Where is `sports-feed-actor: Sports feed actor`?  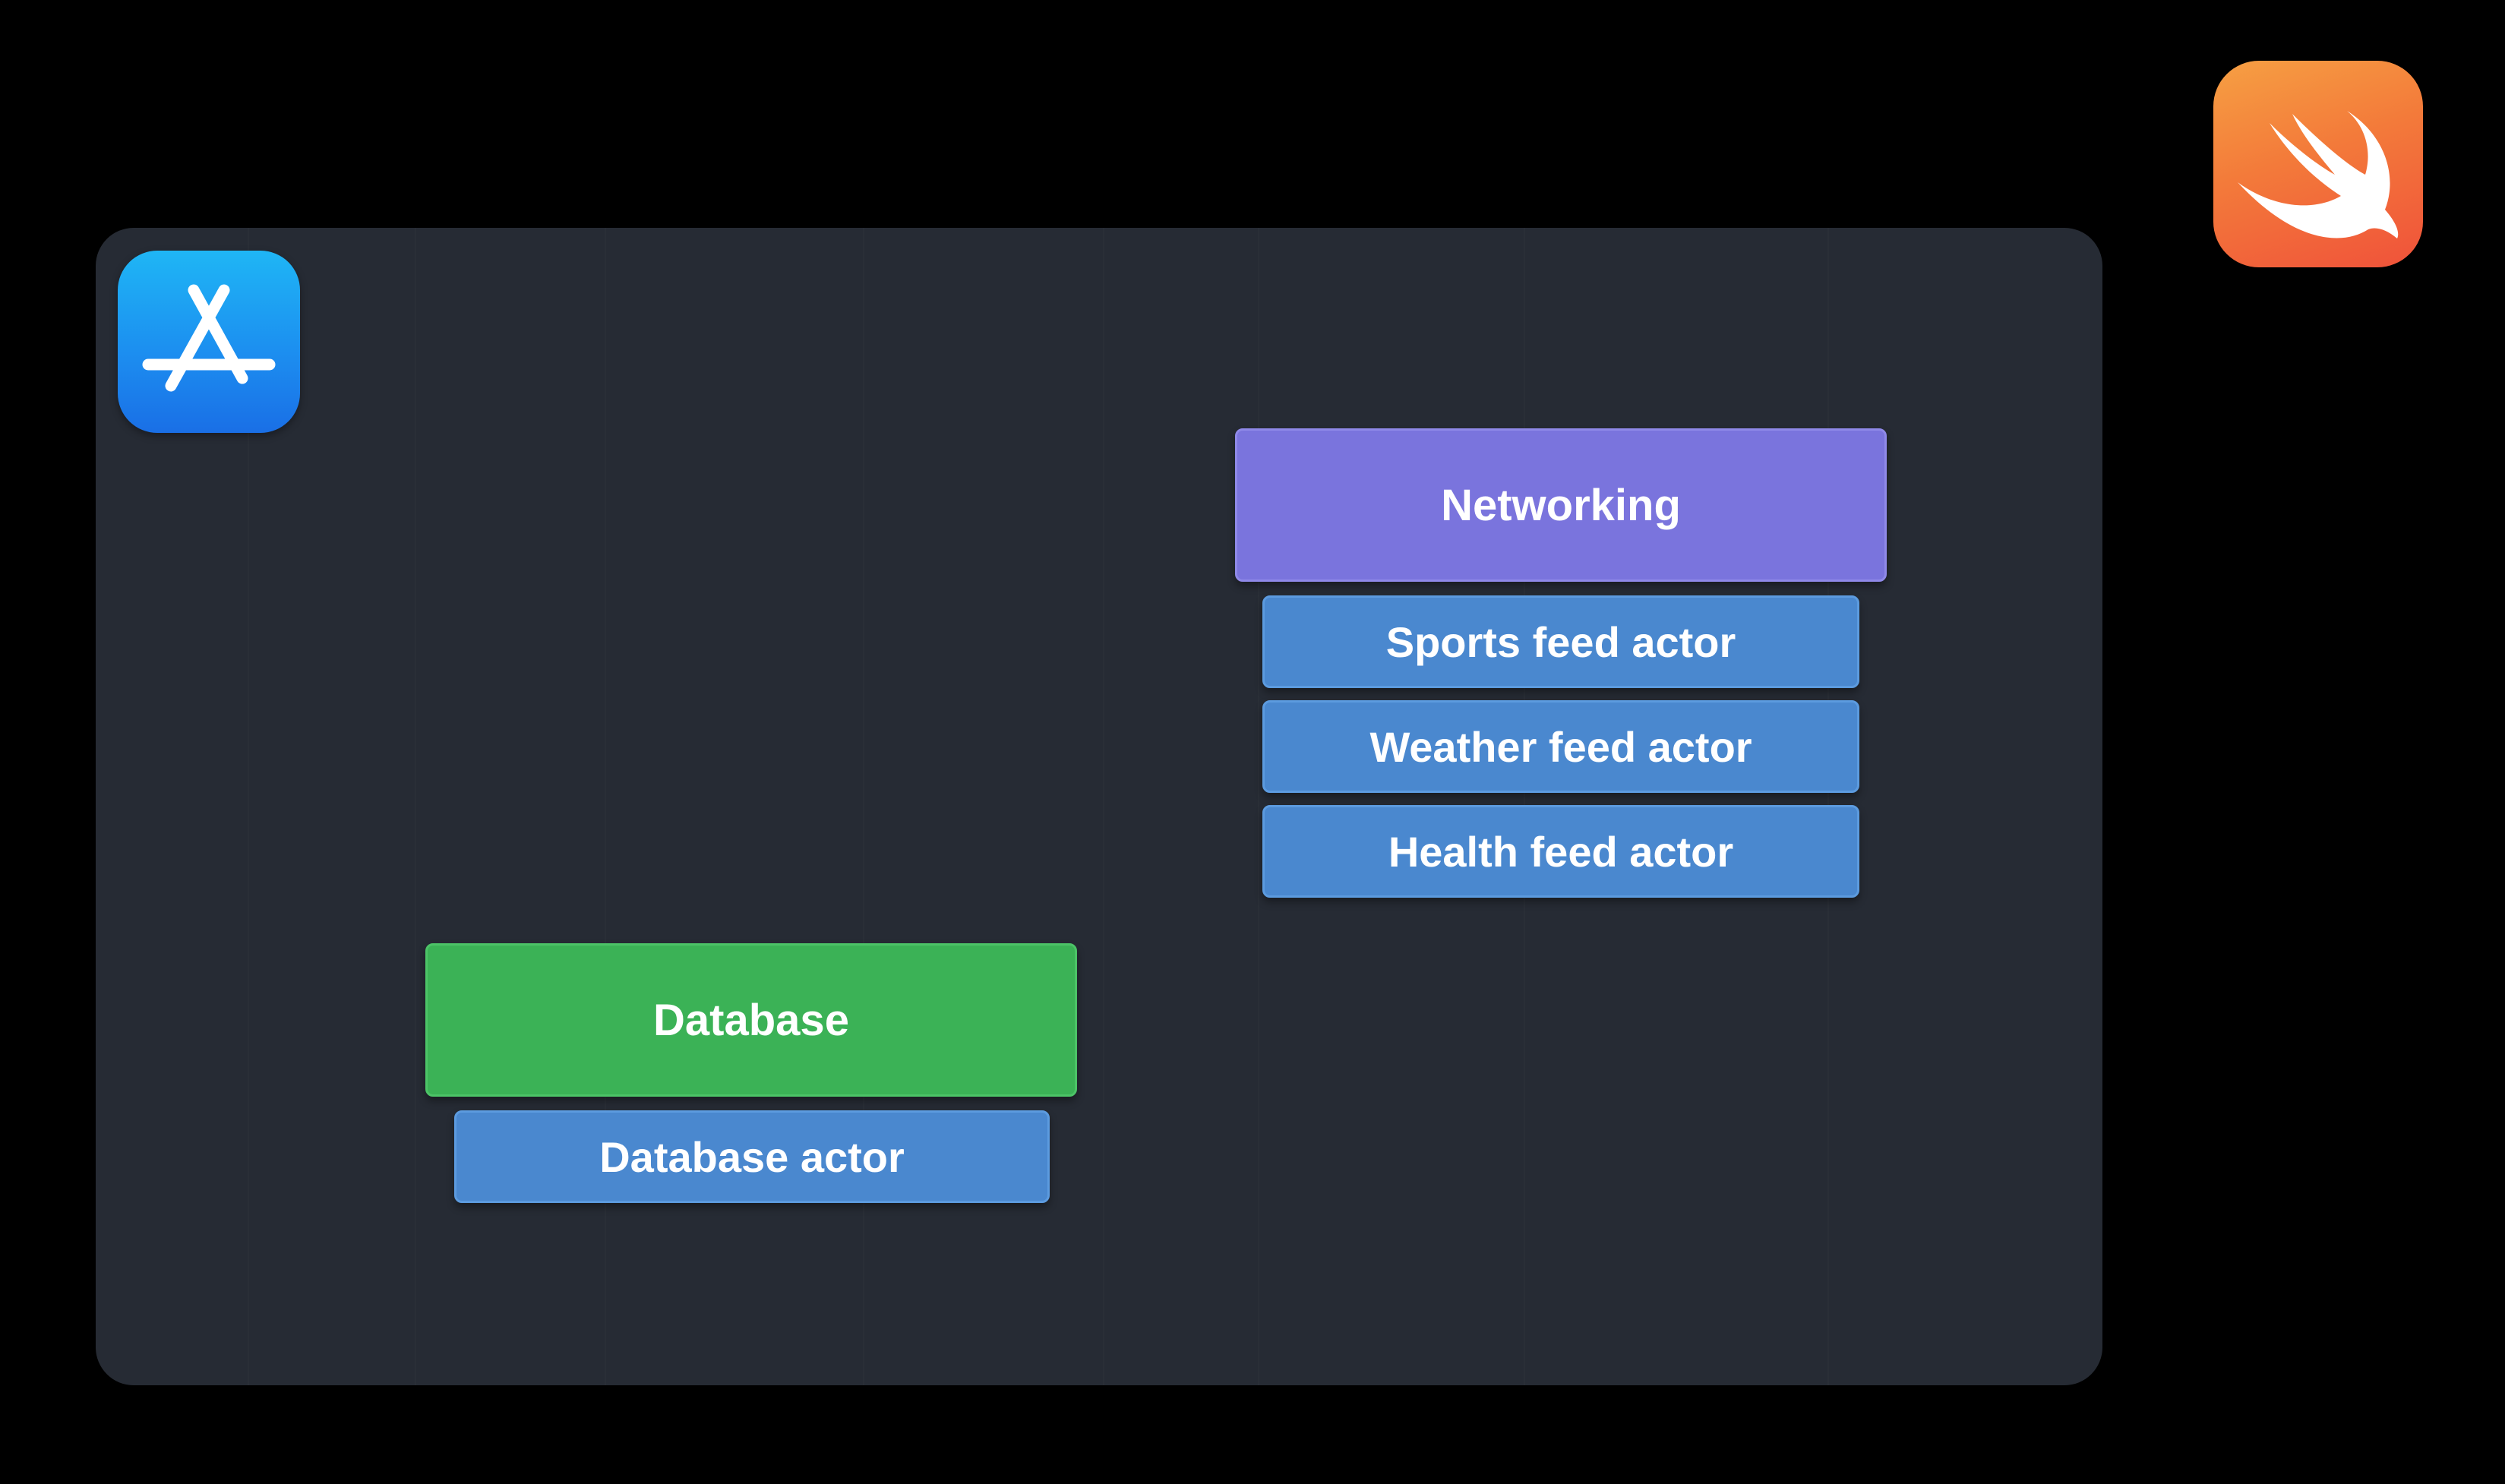
sports-feed-actor: Sports feed actor is located at coordinates (1560, 641).